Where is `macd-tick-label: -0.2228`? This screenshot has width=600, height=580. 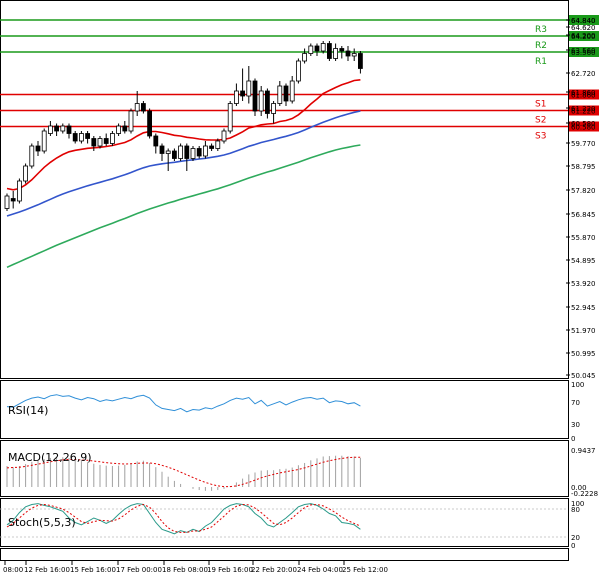 macd-tick-label: -0.2228 is located at coordinates (584, 494).